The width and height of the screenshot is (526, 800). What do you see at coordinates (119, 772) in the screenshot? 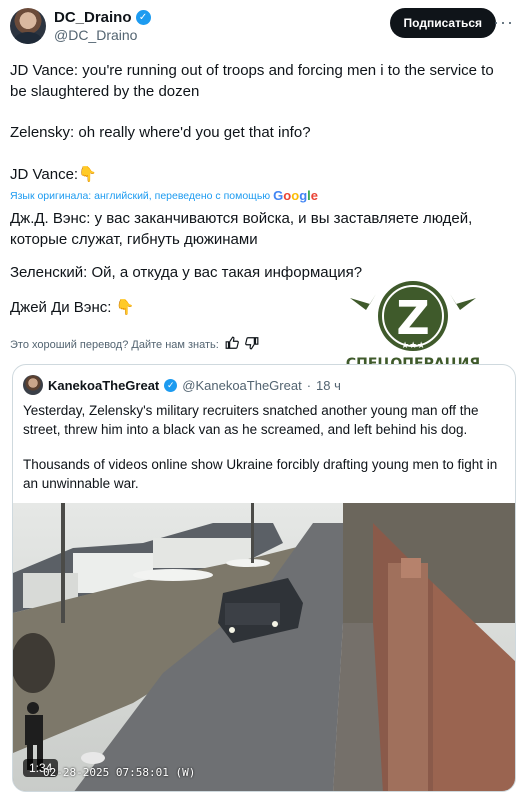
I see `video-timestamp-overlay: 02-28-2025 07:58:01 (W)` at bounding box center [119, 772].